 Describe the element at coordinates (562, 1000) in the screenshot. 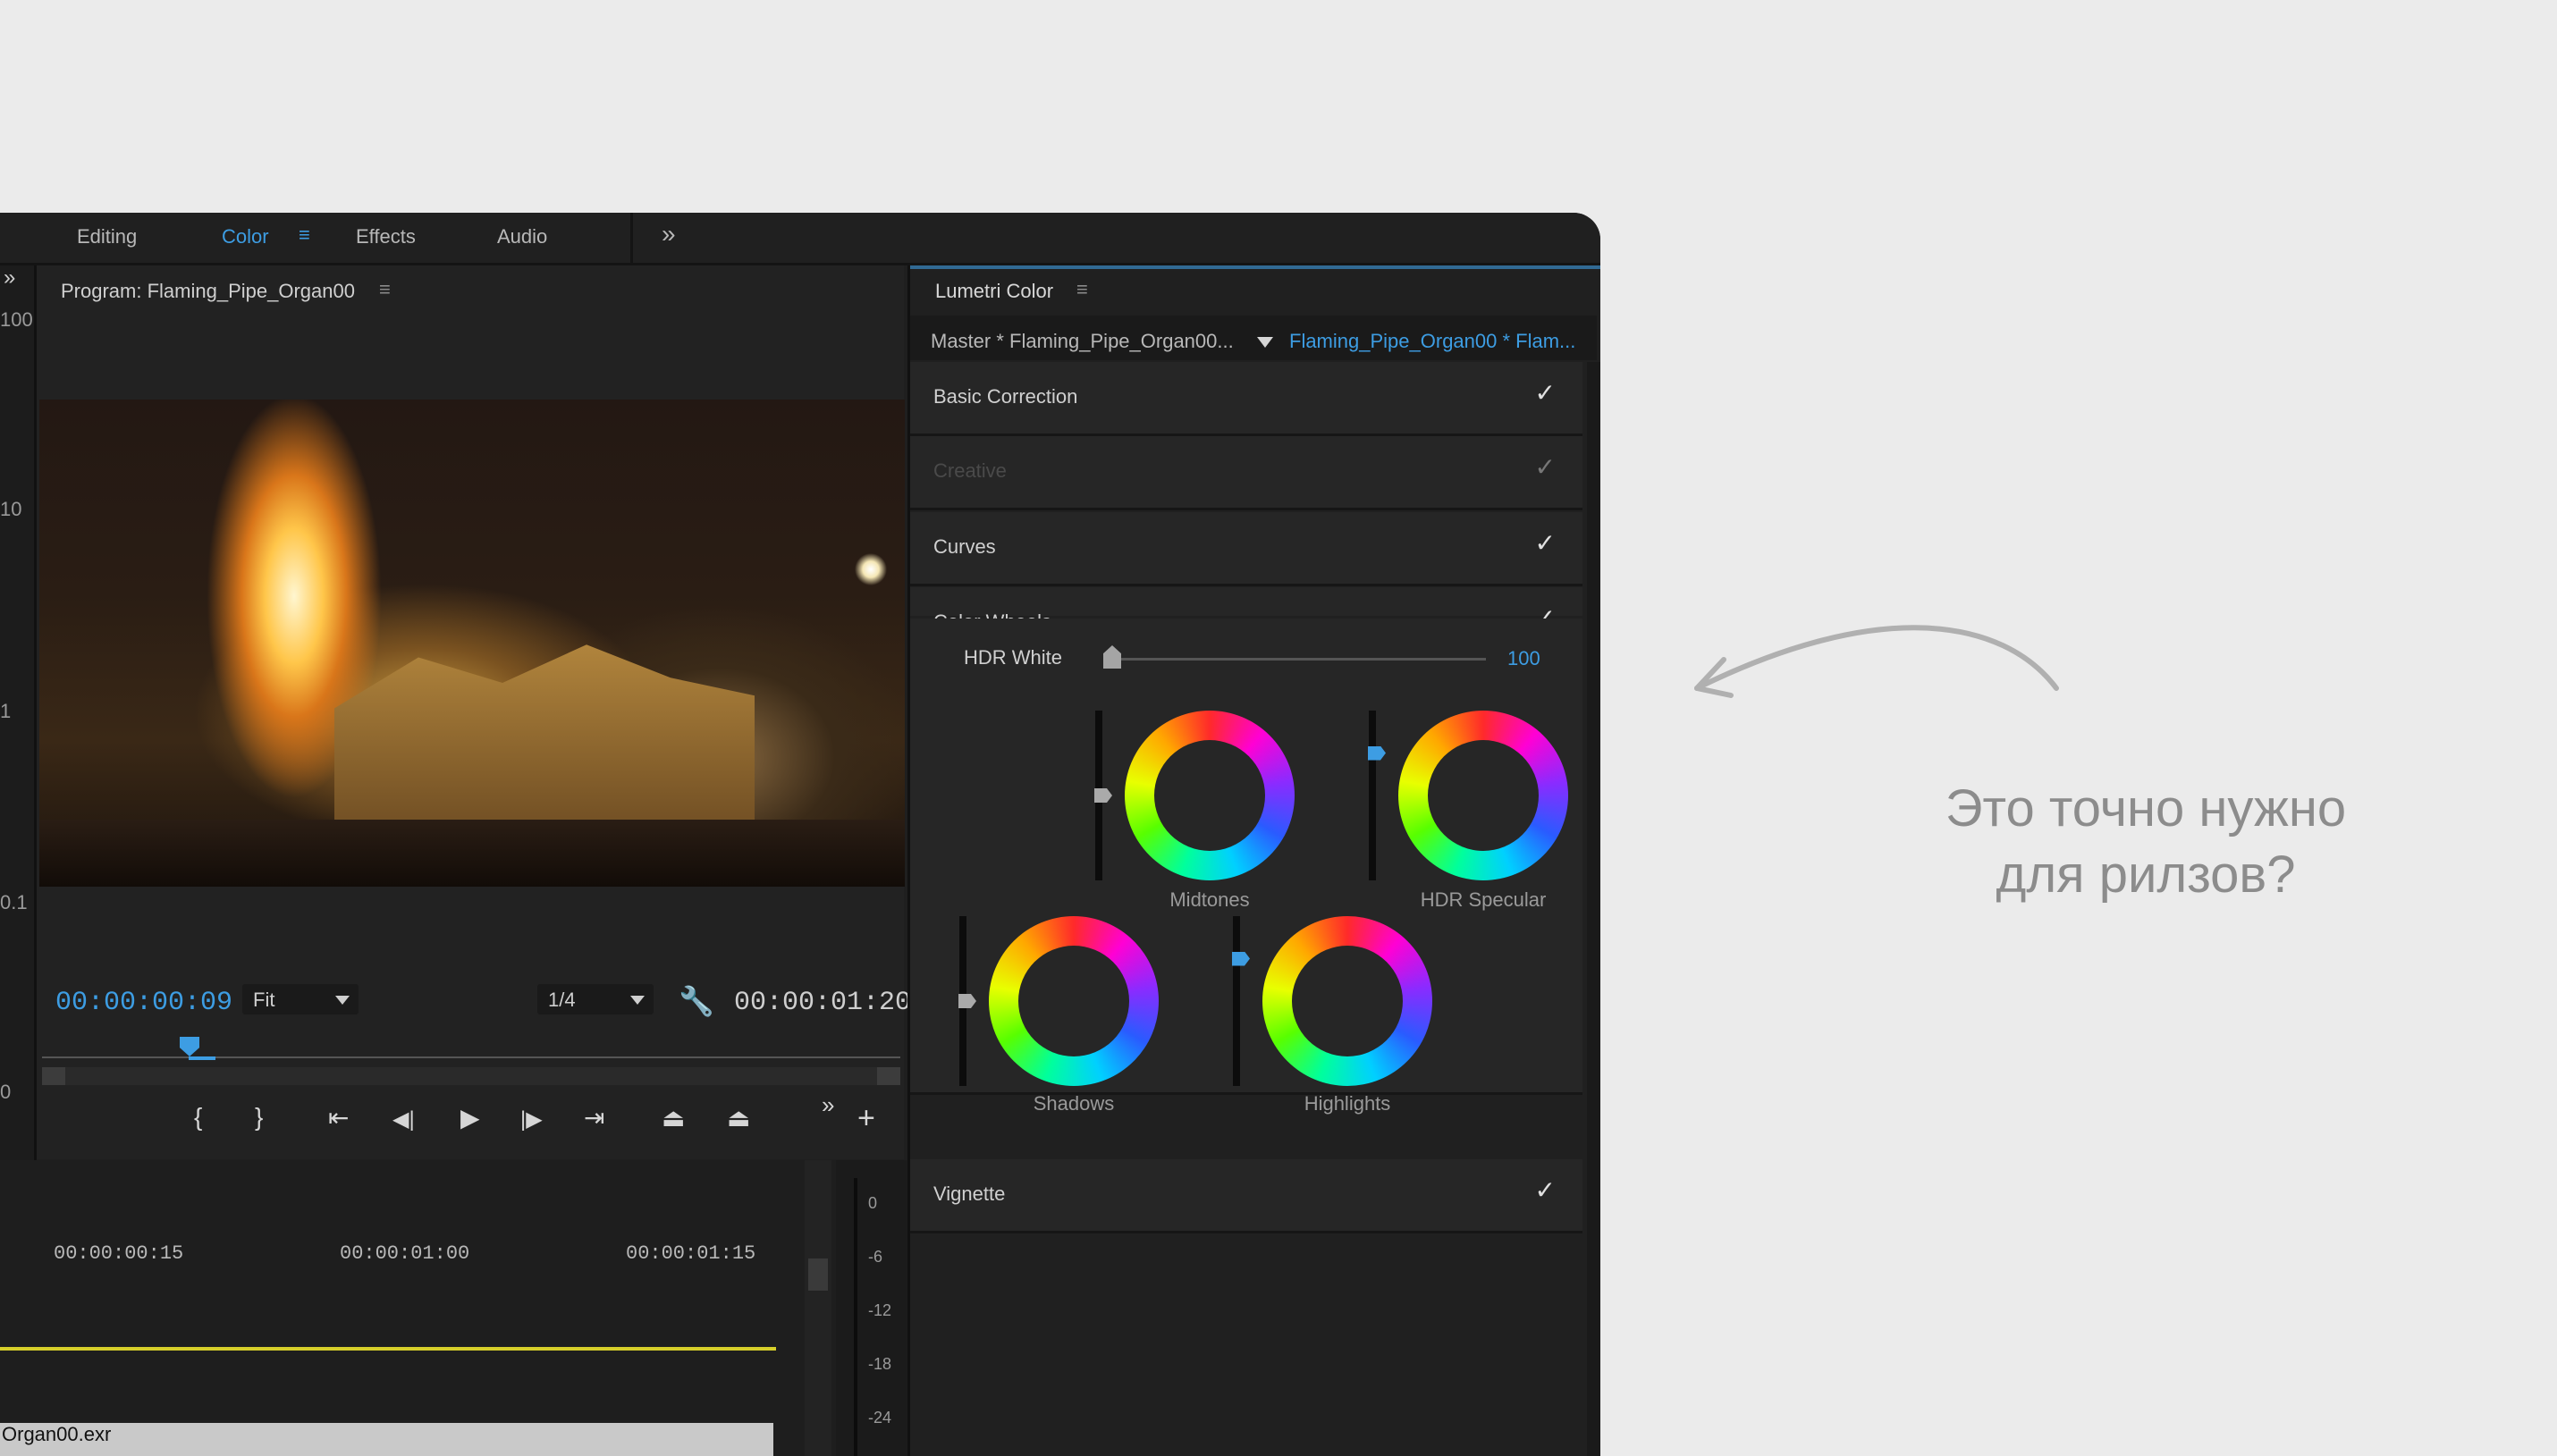

I see `resolution-value: 1/4` at that location.